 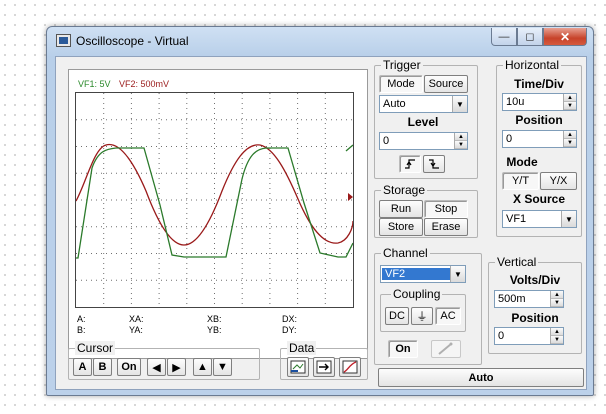 What do you see at coordinates (401, 209) in the screenshot?
I see `run-button: Run` at bounding box center [401, 209].